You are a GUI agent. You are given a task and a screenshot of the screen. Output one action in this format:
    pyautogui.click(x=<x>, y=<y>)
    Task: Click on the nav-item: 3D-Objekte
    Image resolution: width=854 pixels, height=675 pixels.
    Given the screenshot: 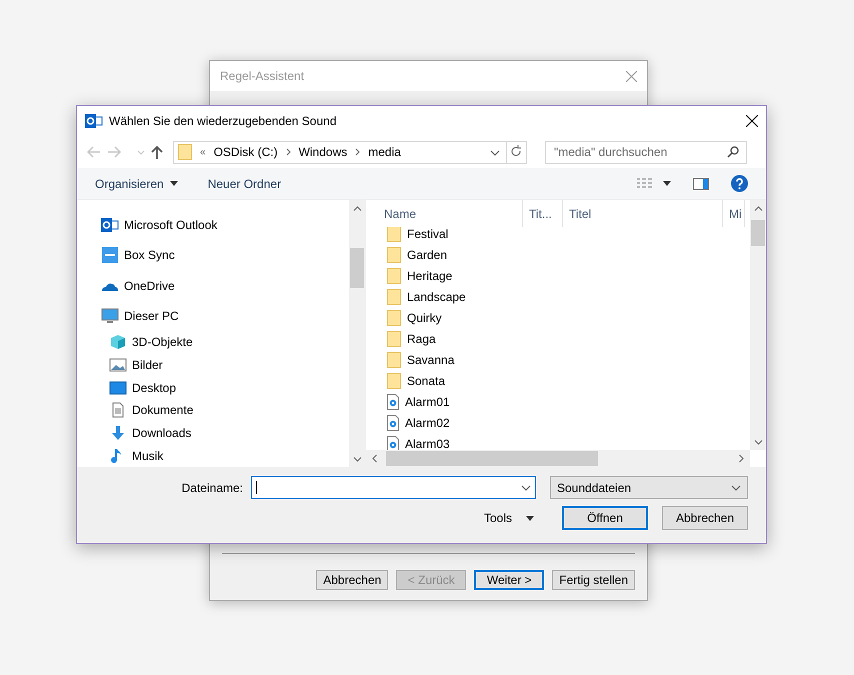 What is the action you would take?
    pyautogui.click(x=162, y=342)
    